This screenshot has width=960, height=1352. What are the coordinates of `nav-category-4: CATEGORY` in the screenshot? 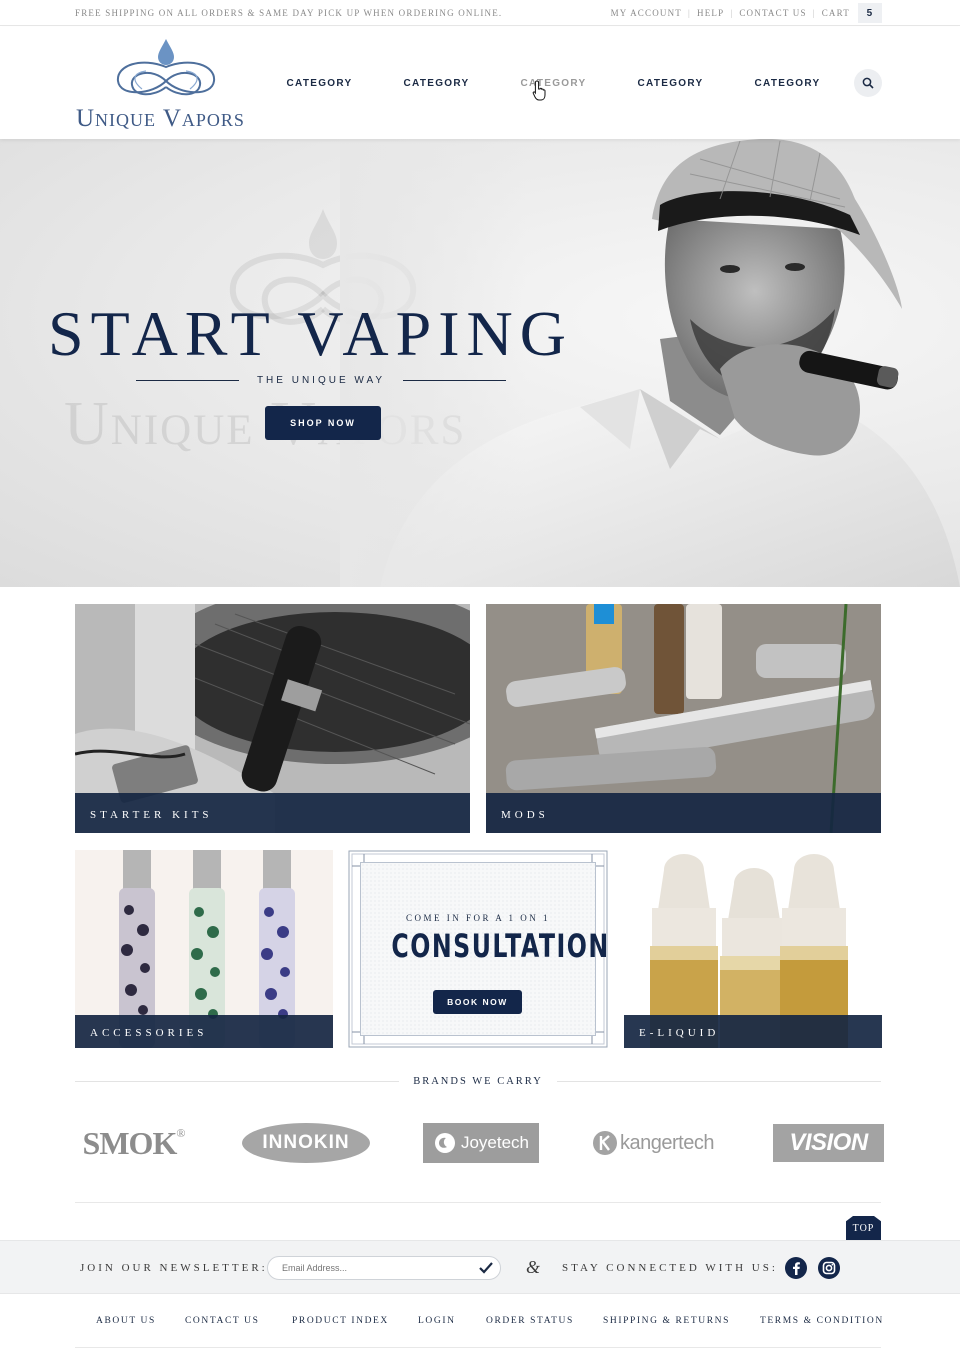 It's located at (670, 83).